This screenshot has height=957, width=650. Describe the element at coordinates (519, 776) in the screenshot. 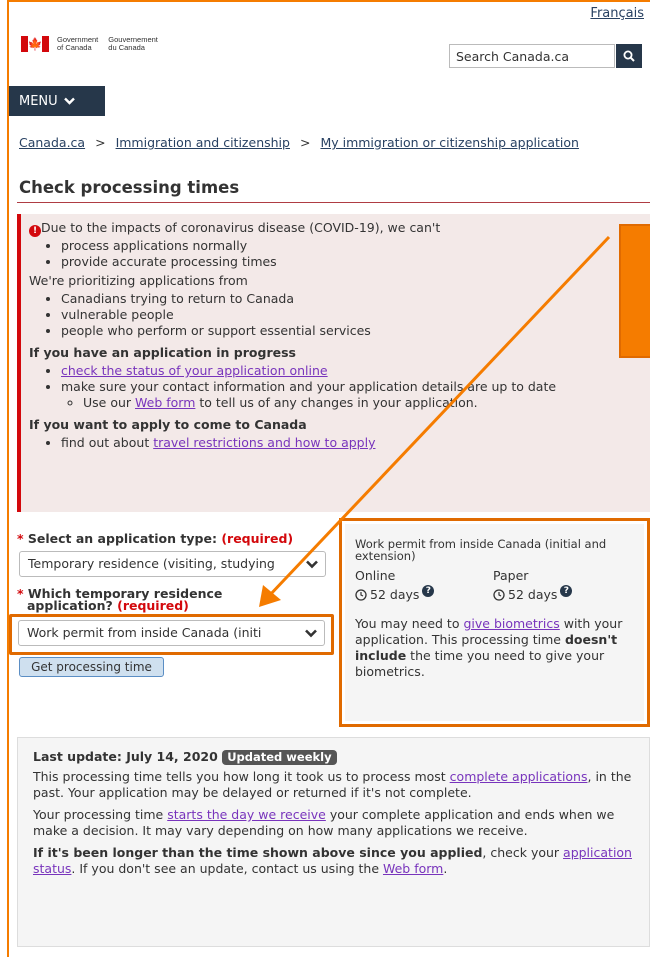

I see `complete-applications-link: complete applications` at that location.